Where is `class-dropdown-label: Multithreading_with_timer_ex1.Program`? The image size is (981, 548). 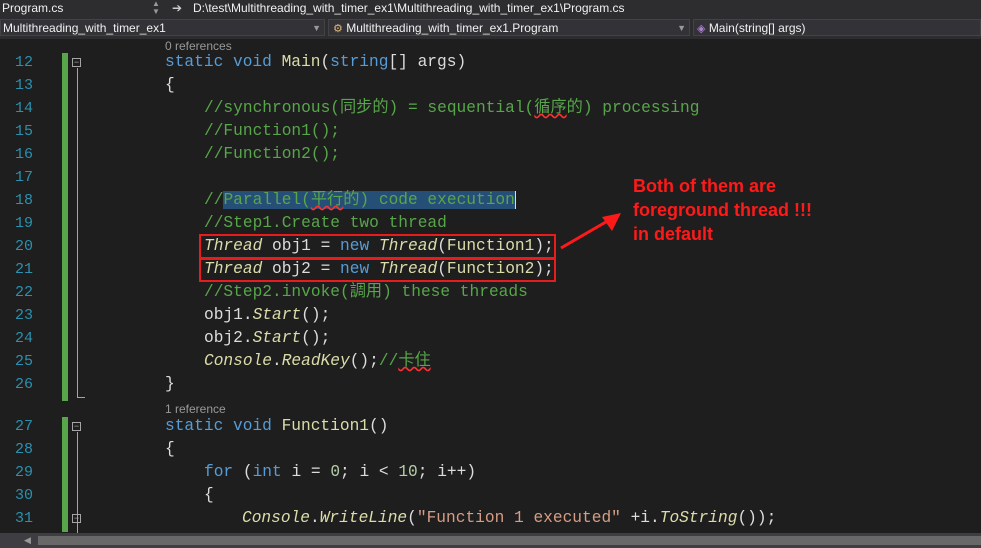 class-dropdown-label: Multithreading_with_timer_ex1.Program is located at coordinates (452, 28).